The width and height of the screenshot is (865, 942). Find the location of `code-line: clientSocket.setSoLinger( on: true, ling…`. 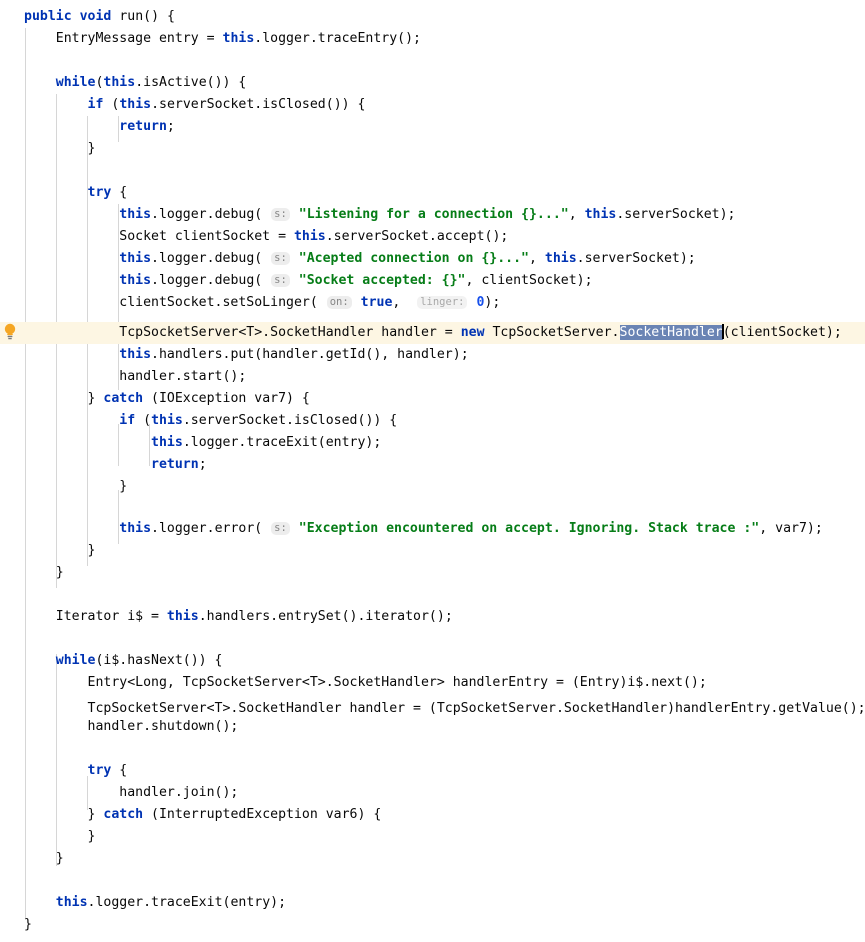

code-line: clientSocket.setSoLinger( on: true, ling… is located at coordinates (432, 303).